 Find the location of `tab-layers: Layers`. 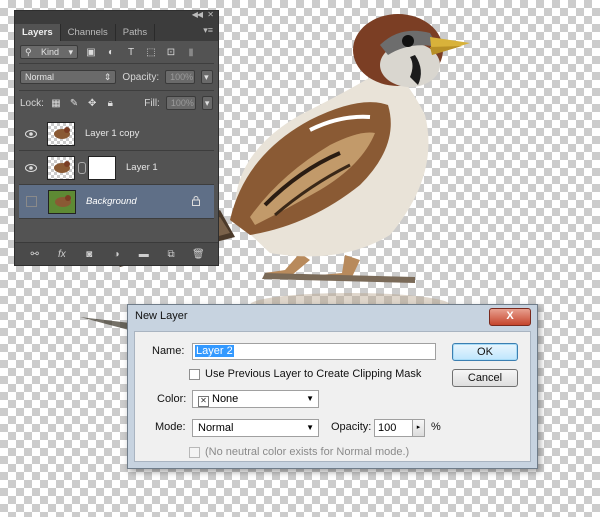

tab-layers: Layers is located at coordinates (38, 32).